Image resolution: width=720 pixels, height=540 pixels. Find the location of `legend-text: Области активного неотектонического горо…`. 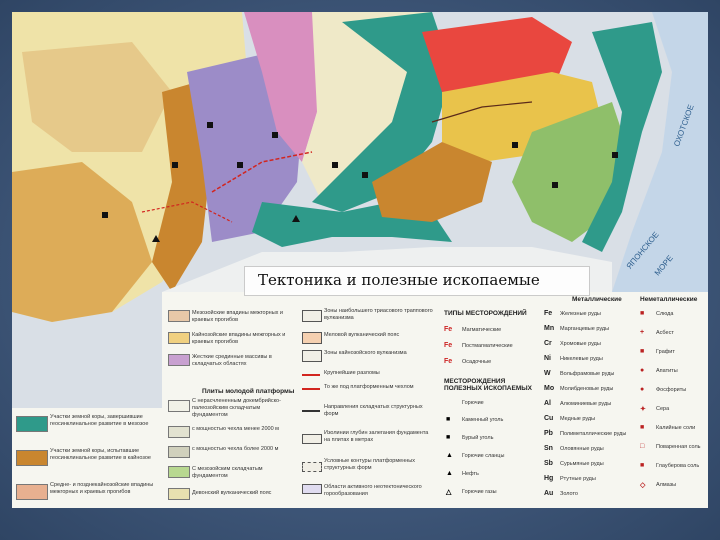

legend-text: Области активного неотектонического горо… is located at coordinates (373, 490).